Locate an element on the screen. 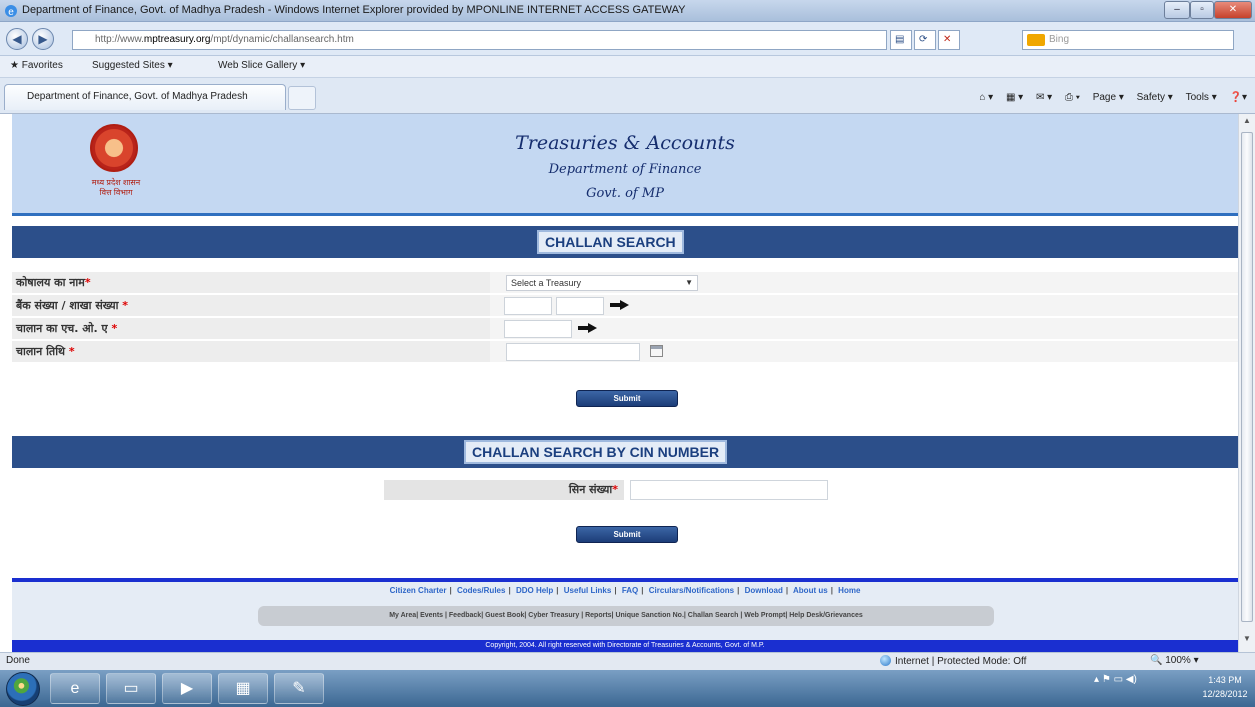 This screenshot has width=1255, height=707. flag-icon: ⚑ is located at coordinates (1106, 679).